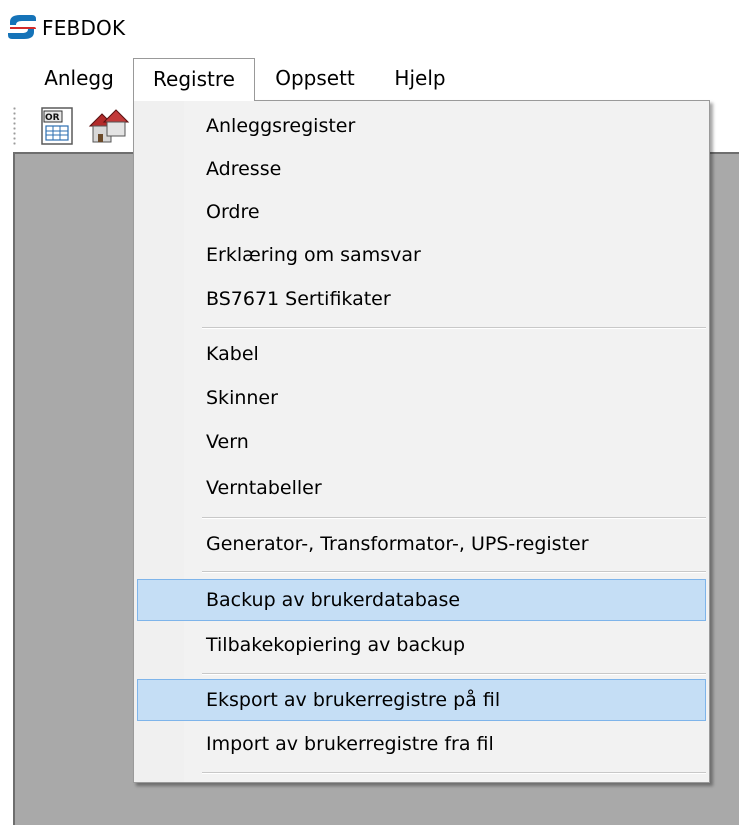 This screenshot has height=825, width=739. Describe the element at coordinates (369, 29) in the screenshot. I see `title-bar: FEBDOK` at that location.